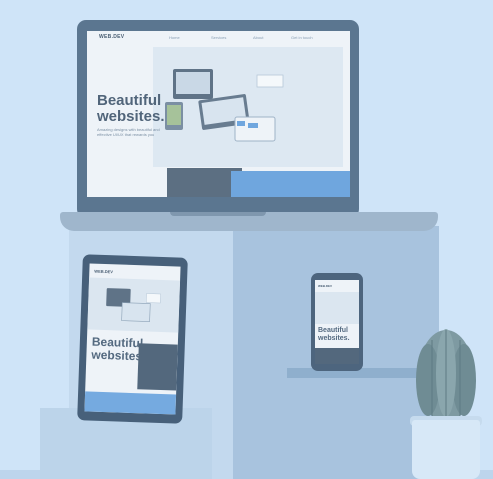  Describe the element at coordinates (130, 403) in the screenshot. I see `tablet-blue-panel` at that location.